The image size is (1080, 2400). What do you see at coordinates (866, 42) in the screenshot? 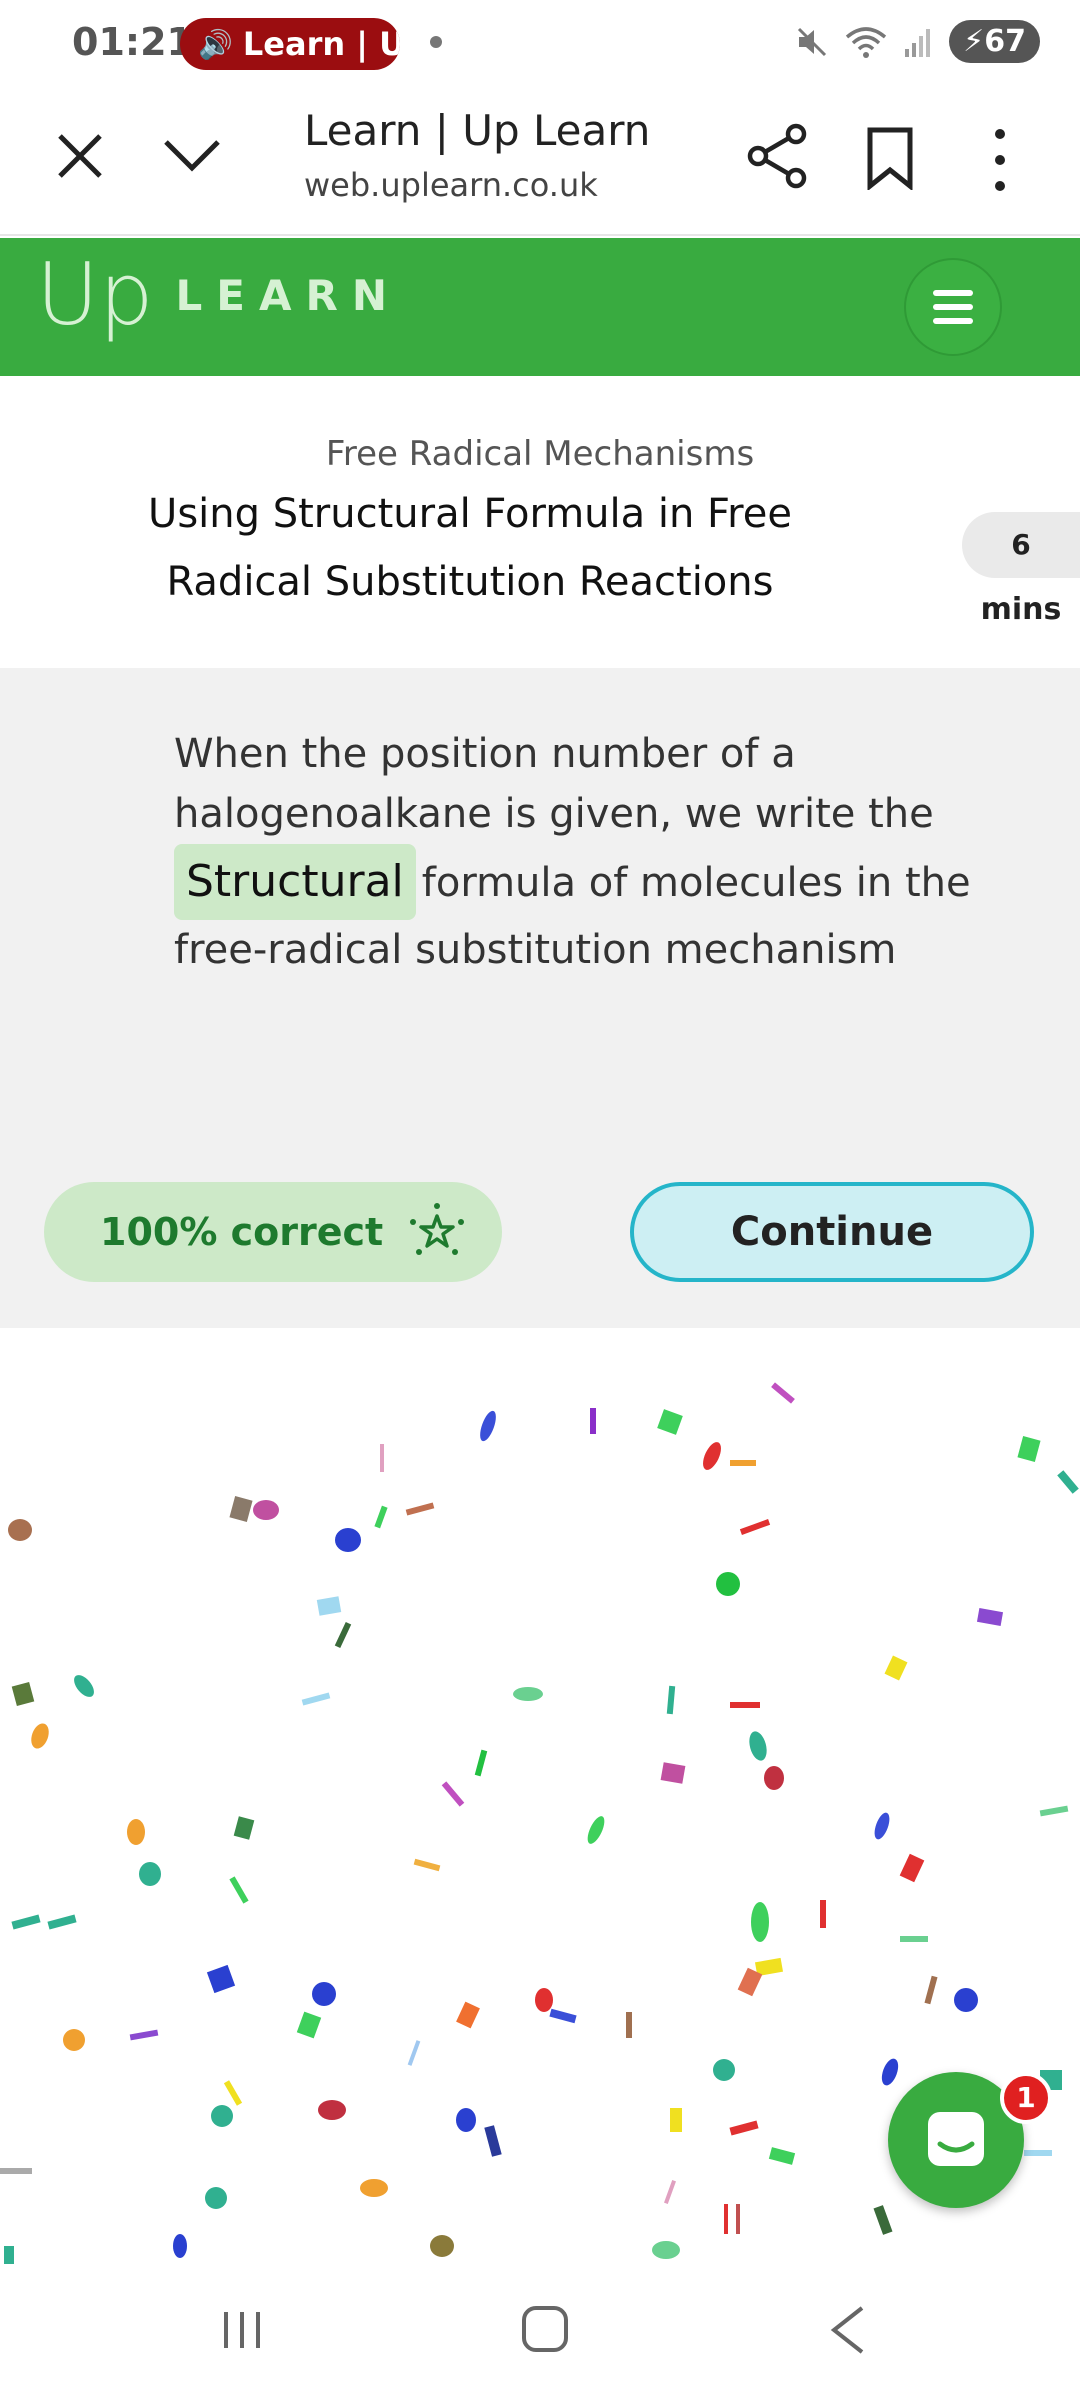
I see `wifi-icon` at bounding box center [866, 42].